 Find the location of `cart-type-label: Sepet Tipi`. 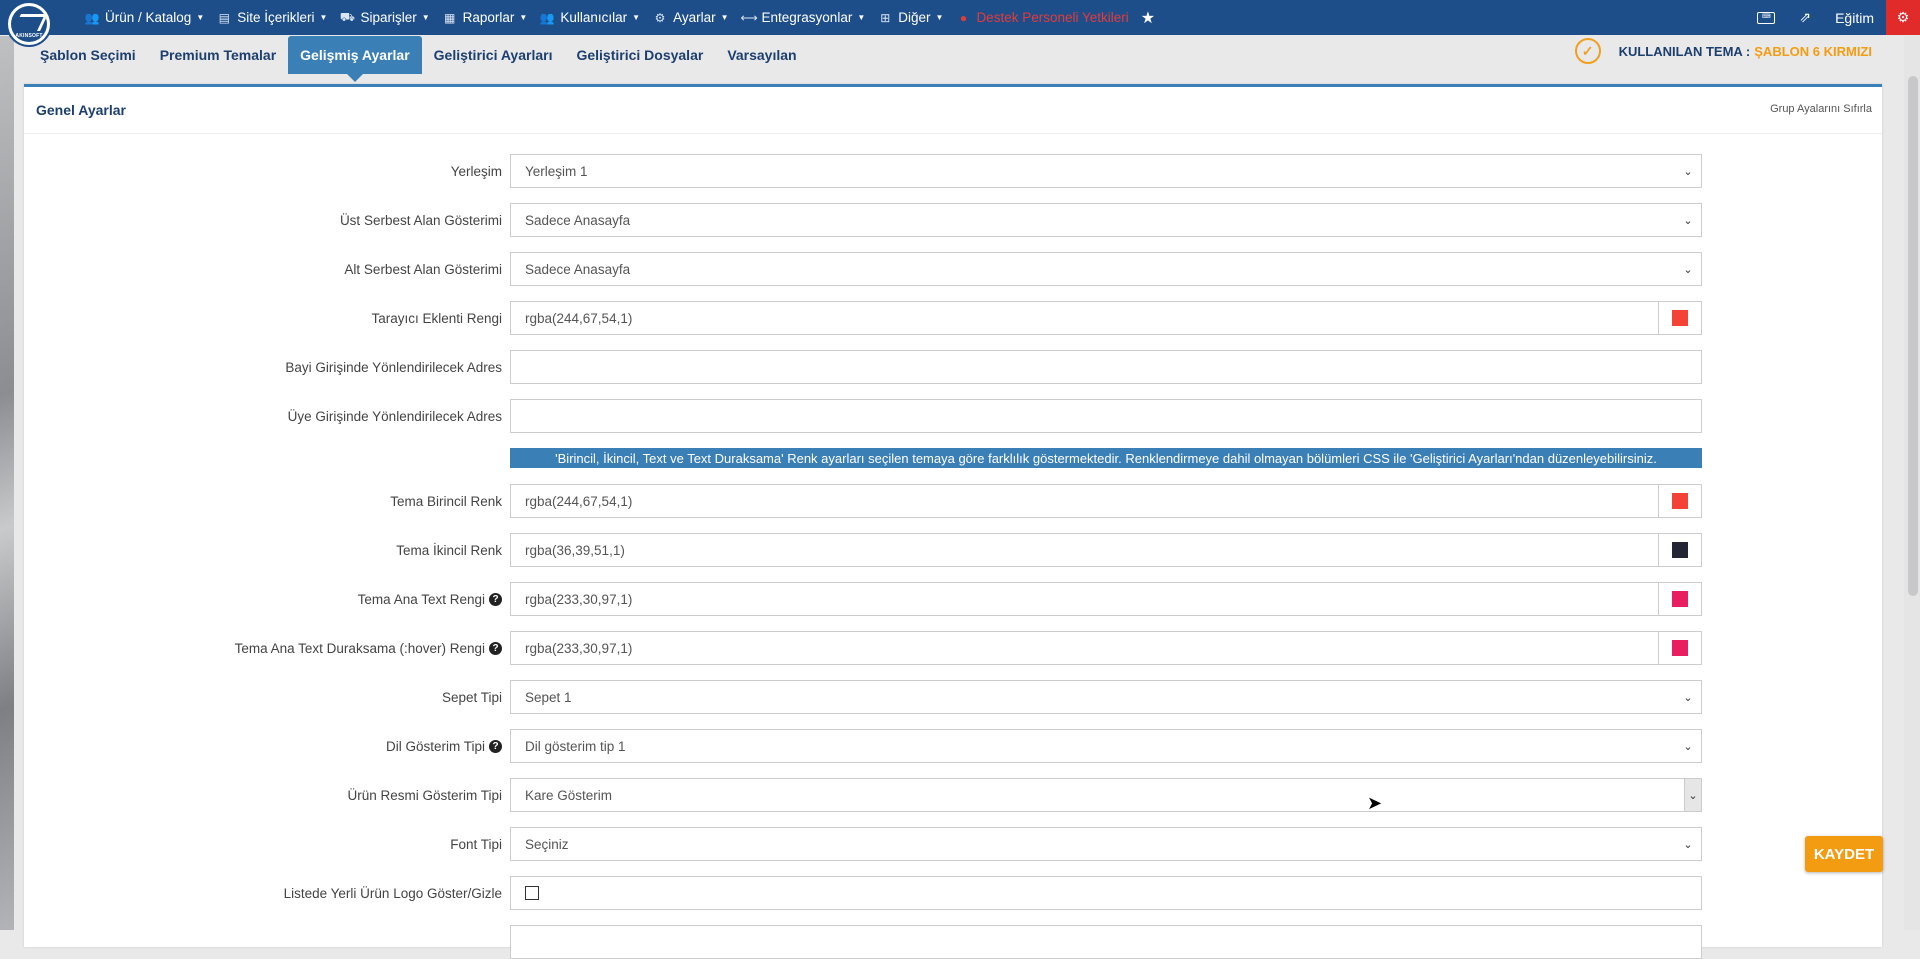

cart-type-label: Sepet Tipi is located at coordinates (471, 697).